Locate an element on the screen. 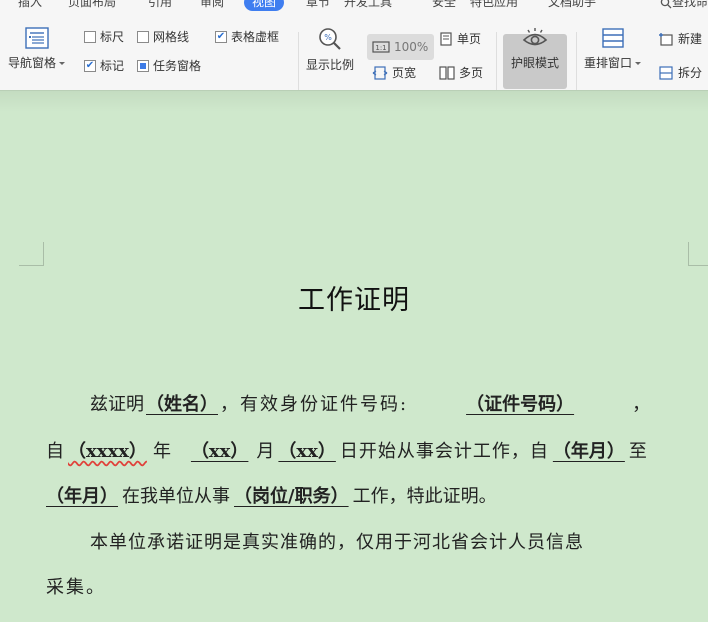  ruler-label: 标尺 is located at coordinates (112, 37).